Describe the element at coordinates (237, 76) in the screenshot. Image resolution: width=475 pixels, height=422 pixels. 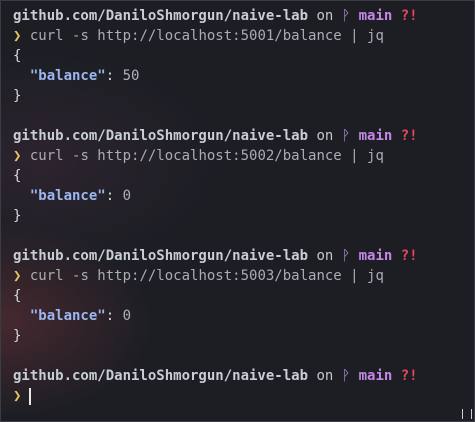
I see `output-line: "balance": 50` at that location.